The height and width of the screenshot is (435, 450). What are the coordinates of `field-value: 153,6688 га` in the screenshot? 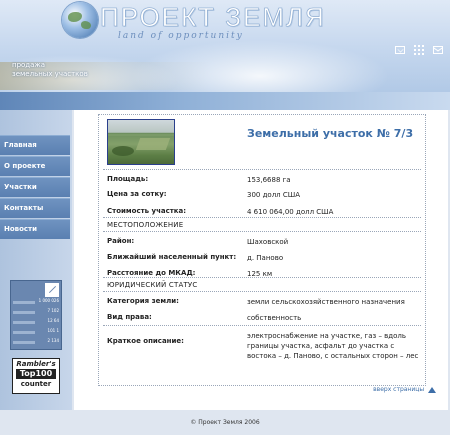 It's located at (269, 180).